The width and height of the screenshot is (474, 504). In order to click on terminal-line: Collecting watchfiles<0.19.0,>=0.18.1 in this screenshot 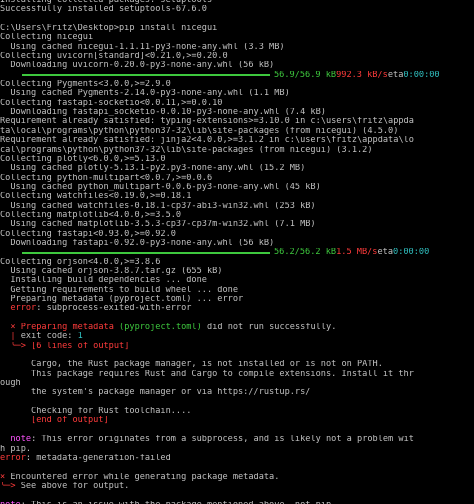, I will do `click(96, 197)`.